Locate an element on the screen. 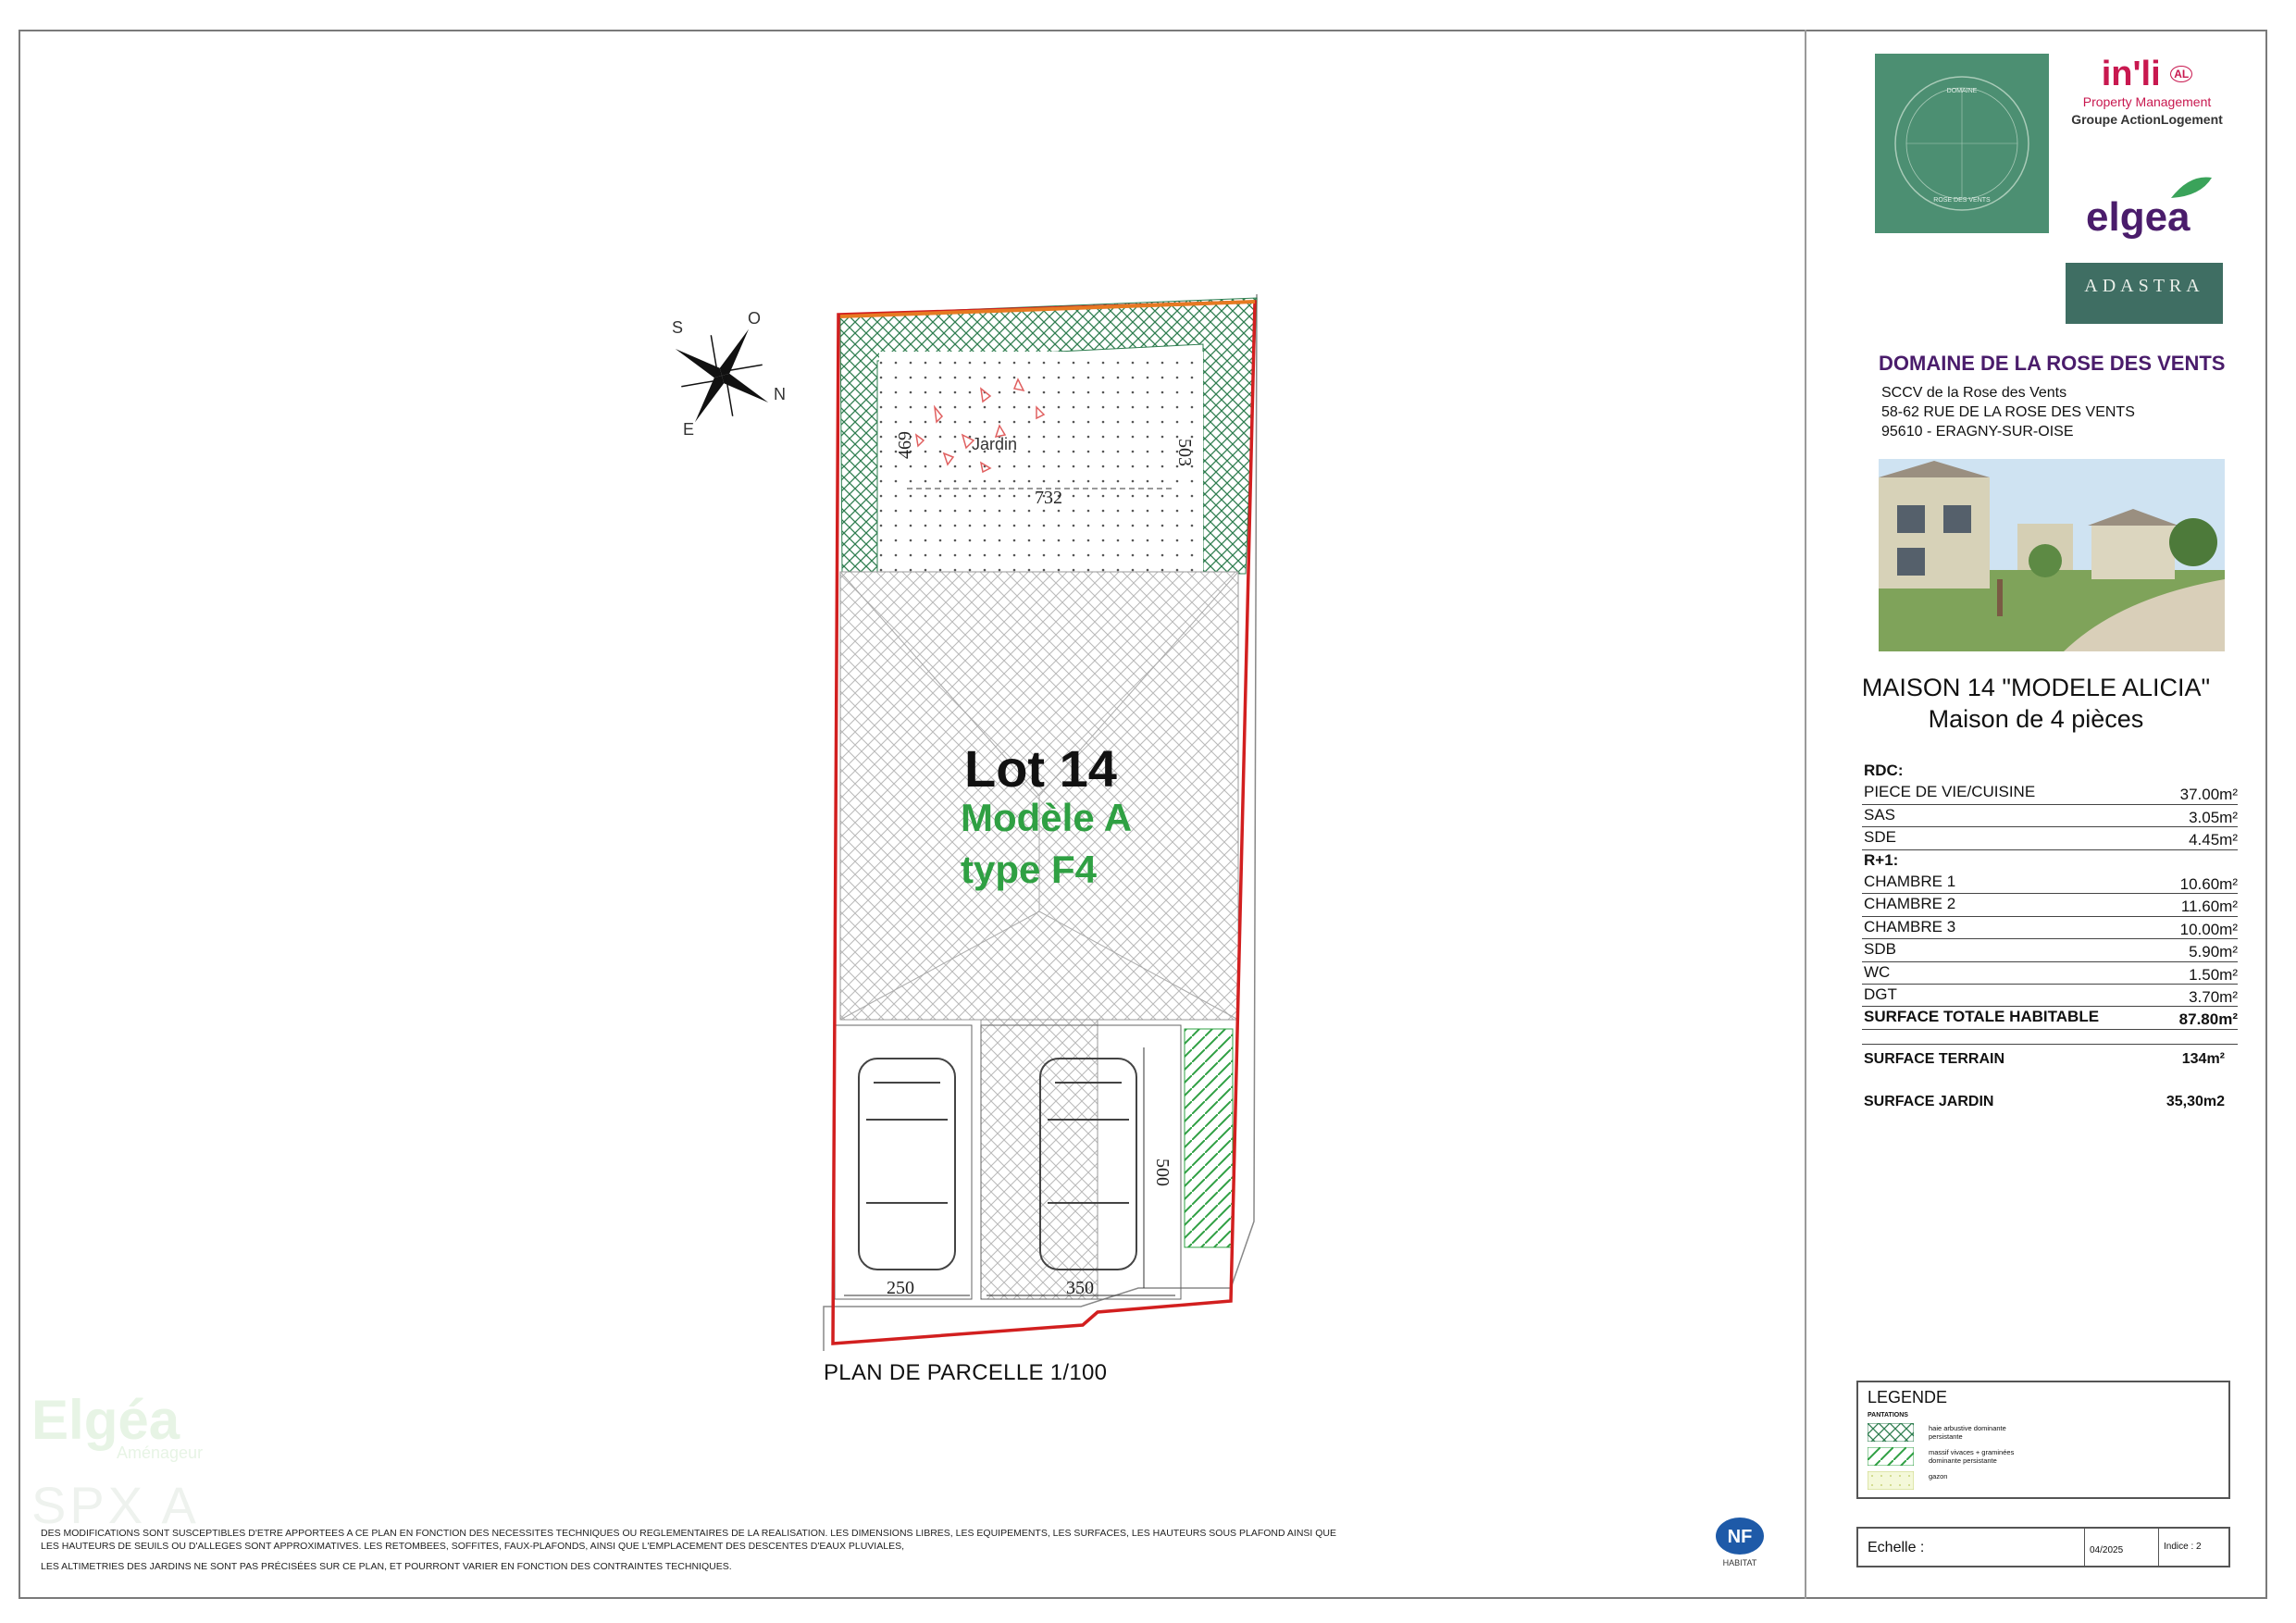  elgea-word: elgea is located at coordinates (2139, 217).